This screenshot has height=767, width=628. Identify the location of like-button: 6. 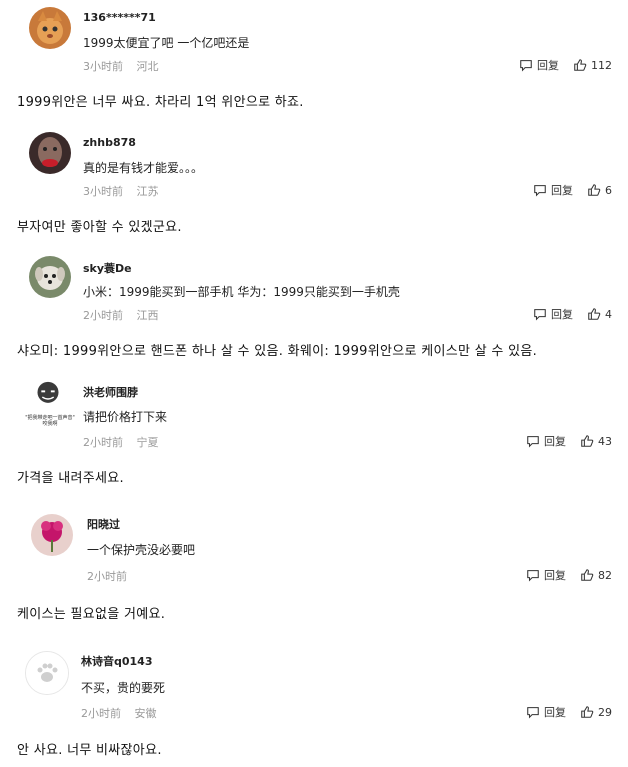
(599, 190).